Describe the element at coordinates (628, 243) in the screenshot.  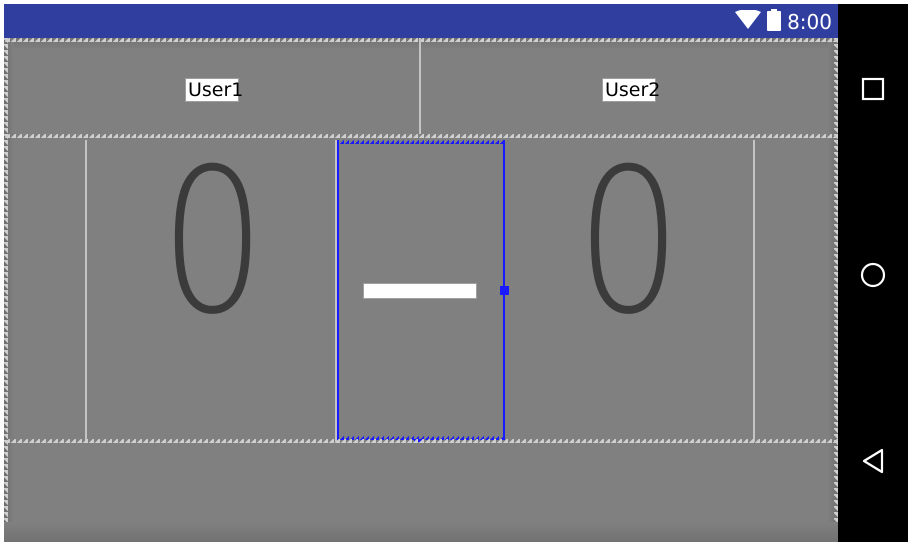
I see `player2-score: 0` at that location.